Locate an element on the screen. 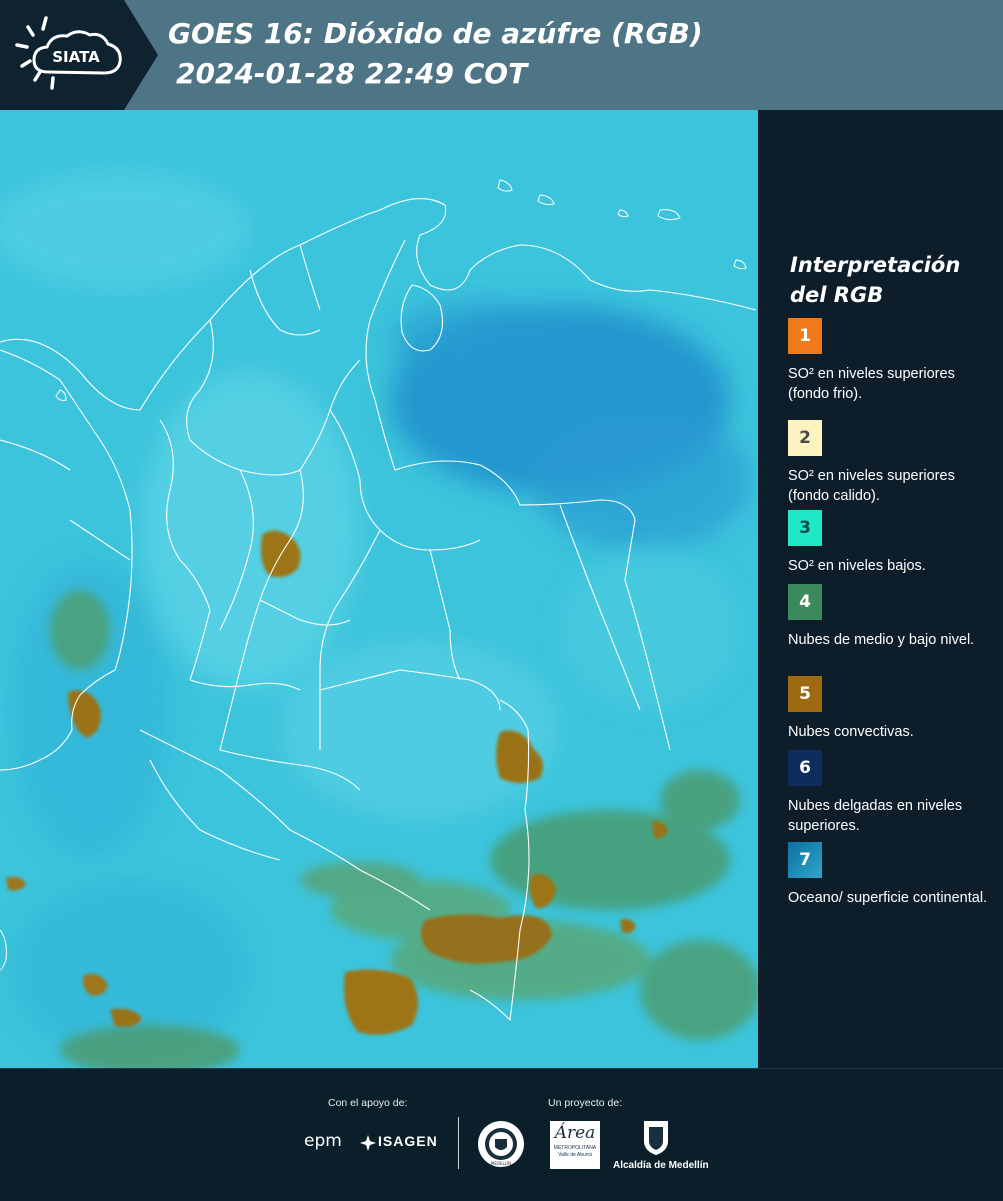 This screenshot has height=1201, width=1003. isagen-star-icon is located at coordinates (368, 1143).